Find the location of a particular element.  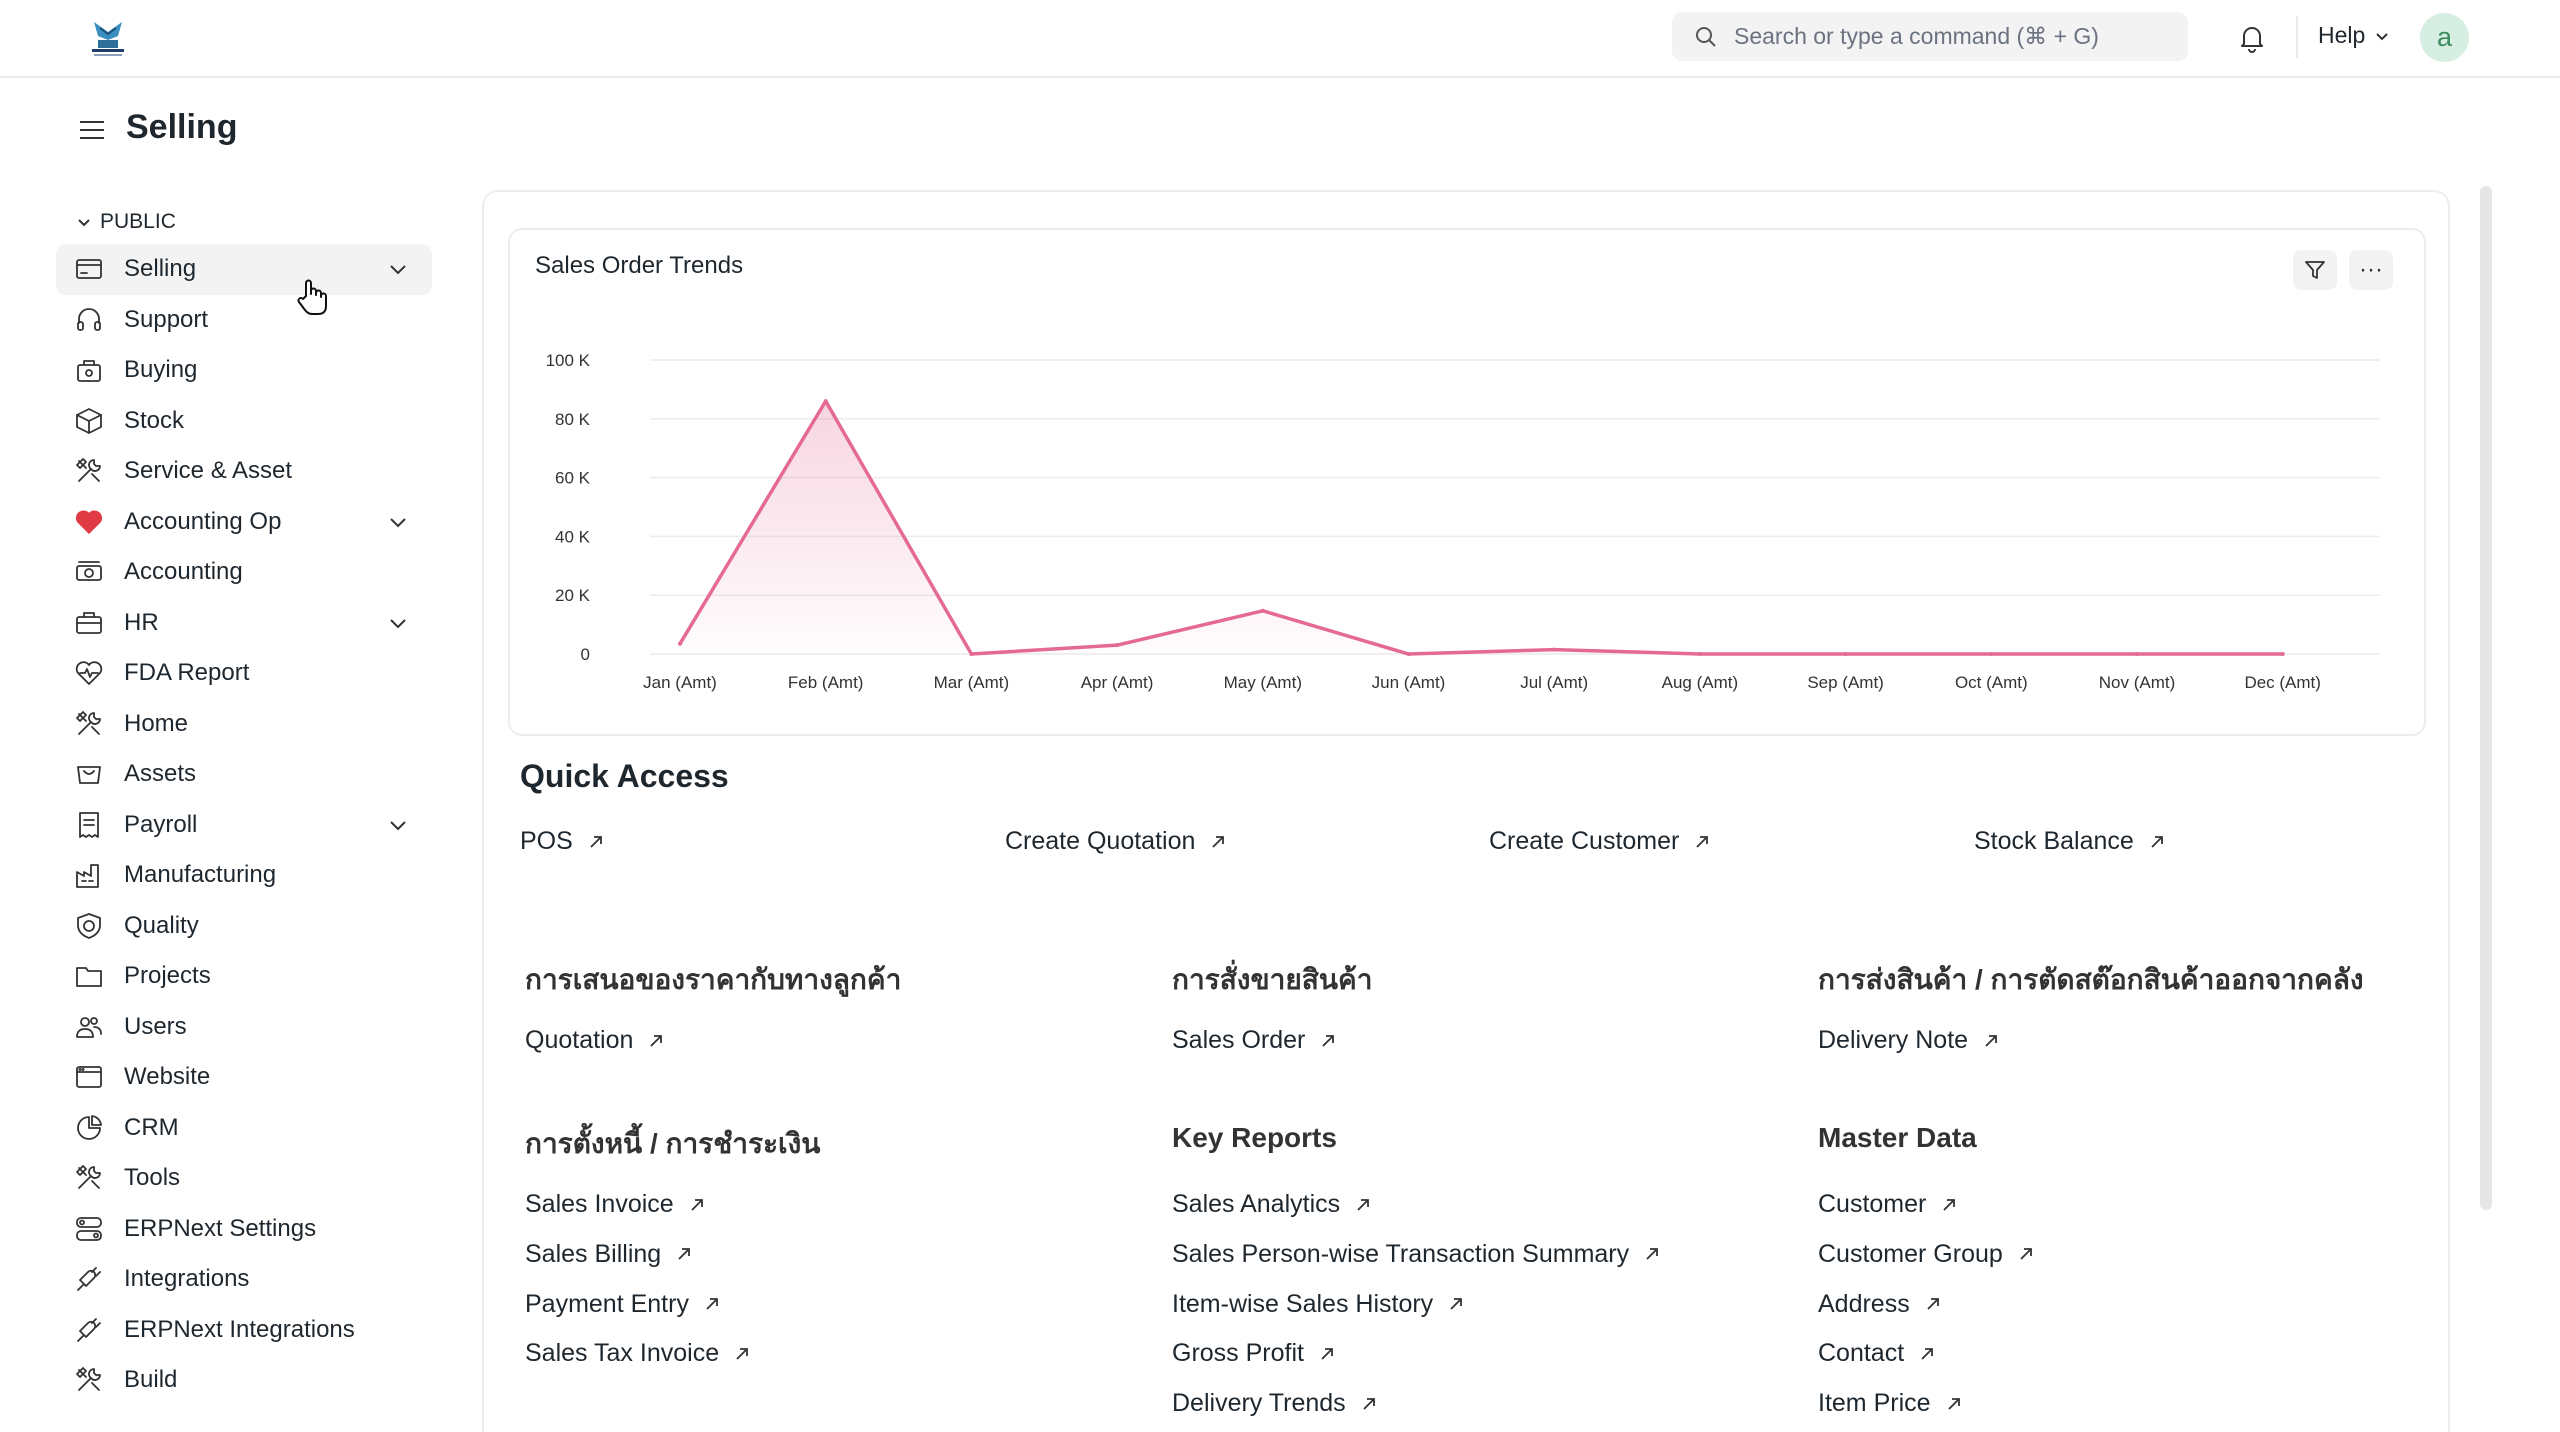

link-card-item: Sales Person-wise Transaction Summary is located at coordinates (1416, 1254).